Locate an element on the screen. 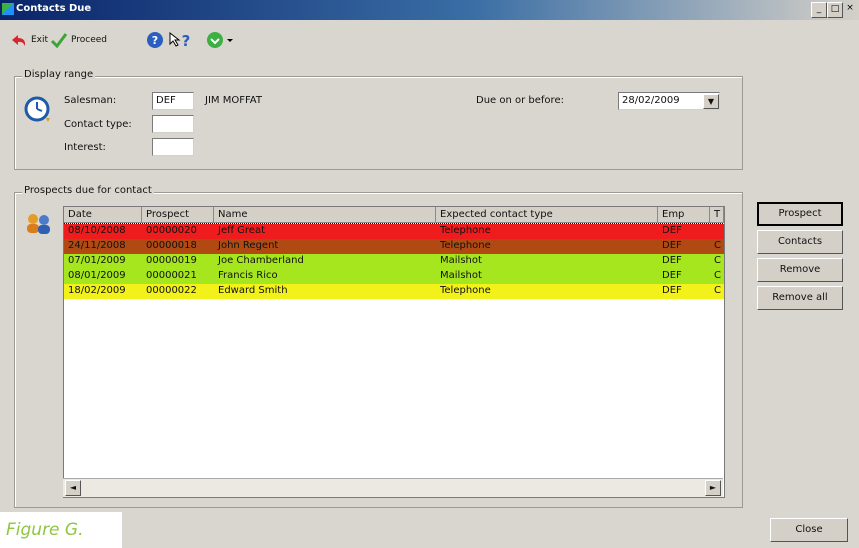 Image resolution: width=859 pixels, height=548 pixels. due-date-value: 28/02/2009 is located at coordinates (651, 100).